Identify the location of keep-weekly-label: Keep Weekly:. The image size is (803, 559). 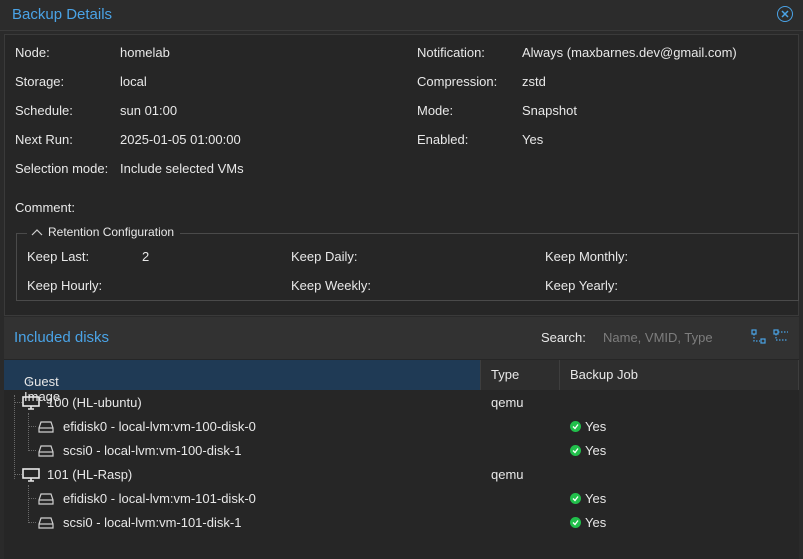
(331, 285).